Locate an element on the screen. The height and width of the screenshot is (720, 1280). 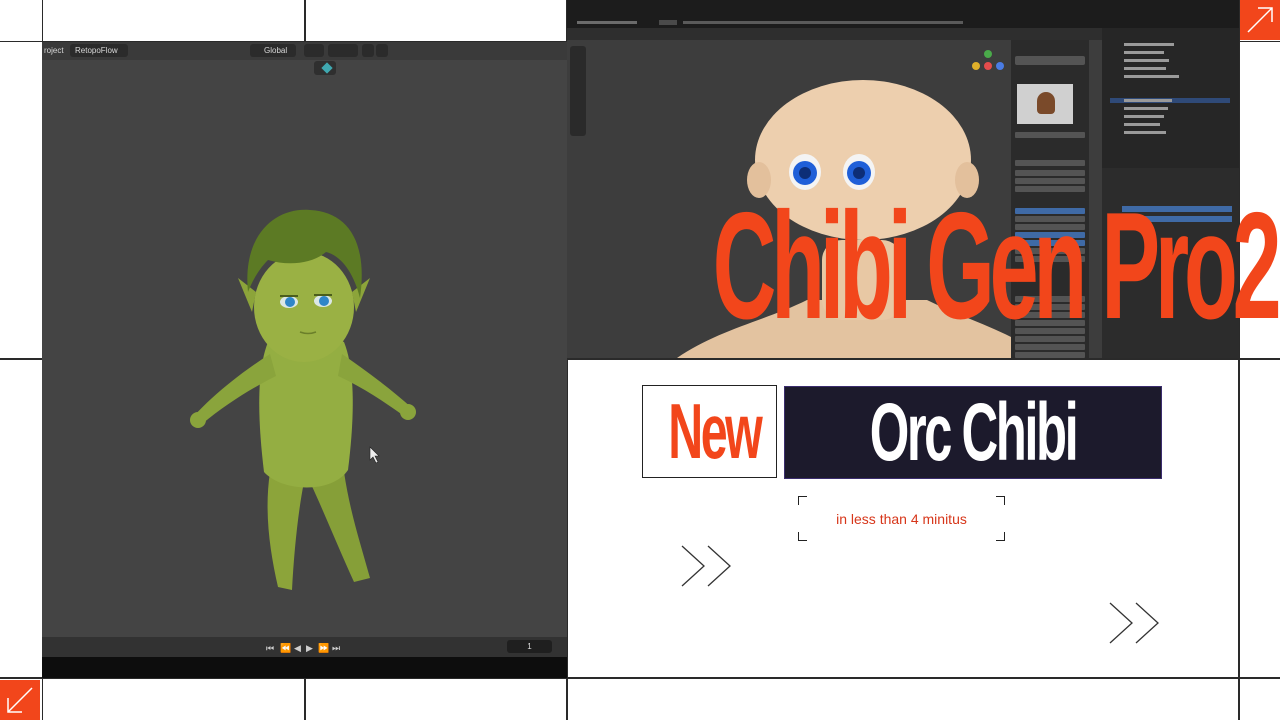
new-badge: New is located at coordinates (709, 431).